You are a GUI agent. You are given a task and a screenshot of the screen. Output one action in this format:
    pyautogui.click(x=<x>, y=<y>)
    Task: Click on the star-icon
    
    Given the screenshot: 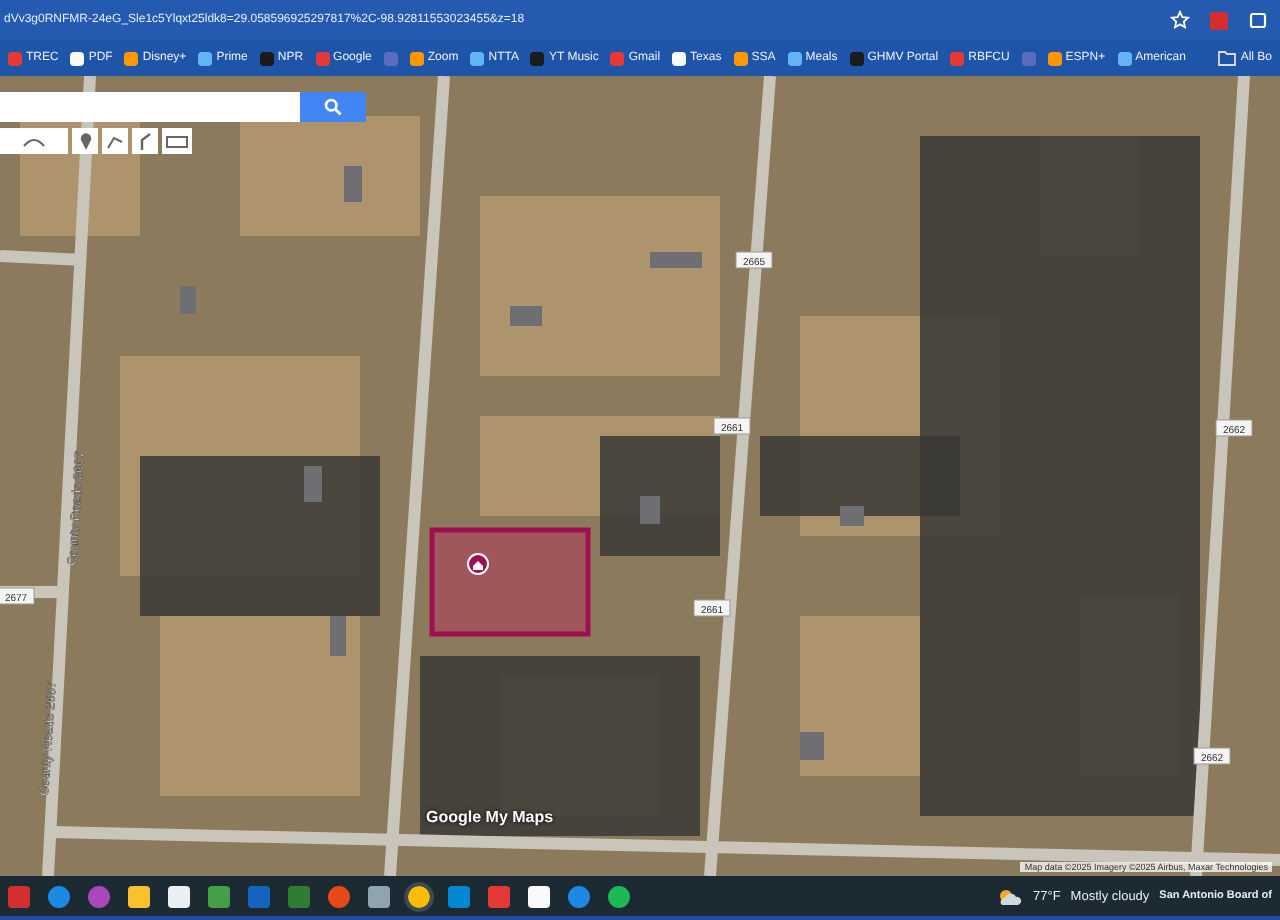 What is the action you would take?
    pyautogui.click(x=1180, y=20)
    